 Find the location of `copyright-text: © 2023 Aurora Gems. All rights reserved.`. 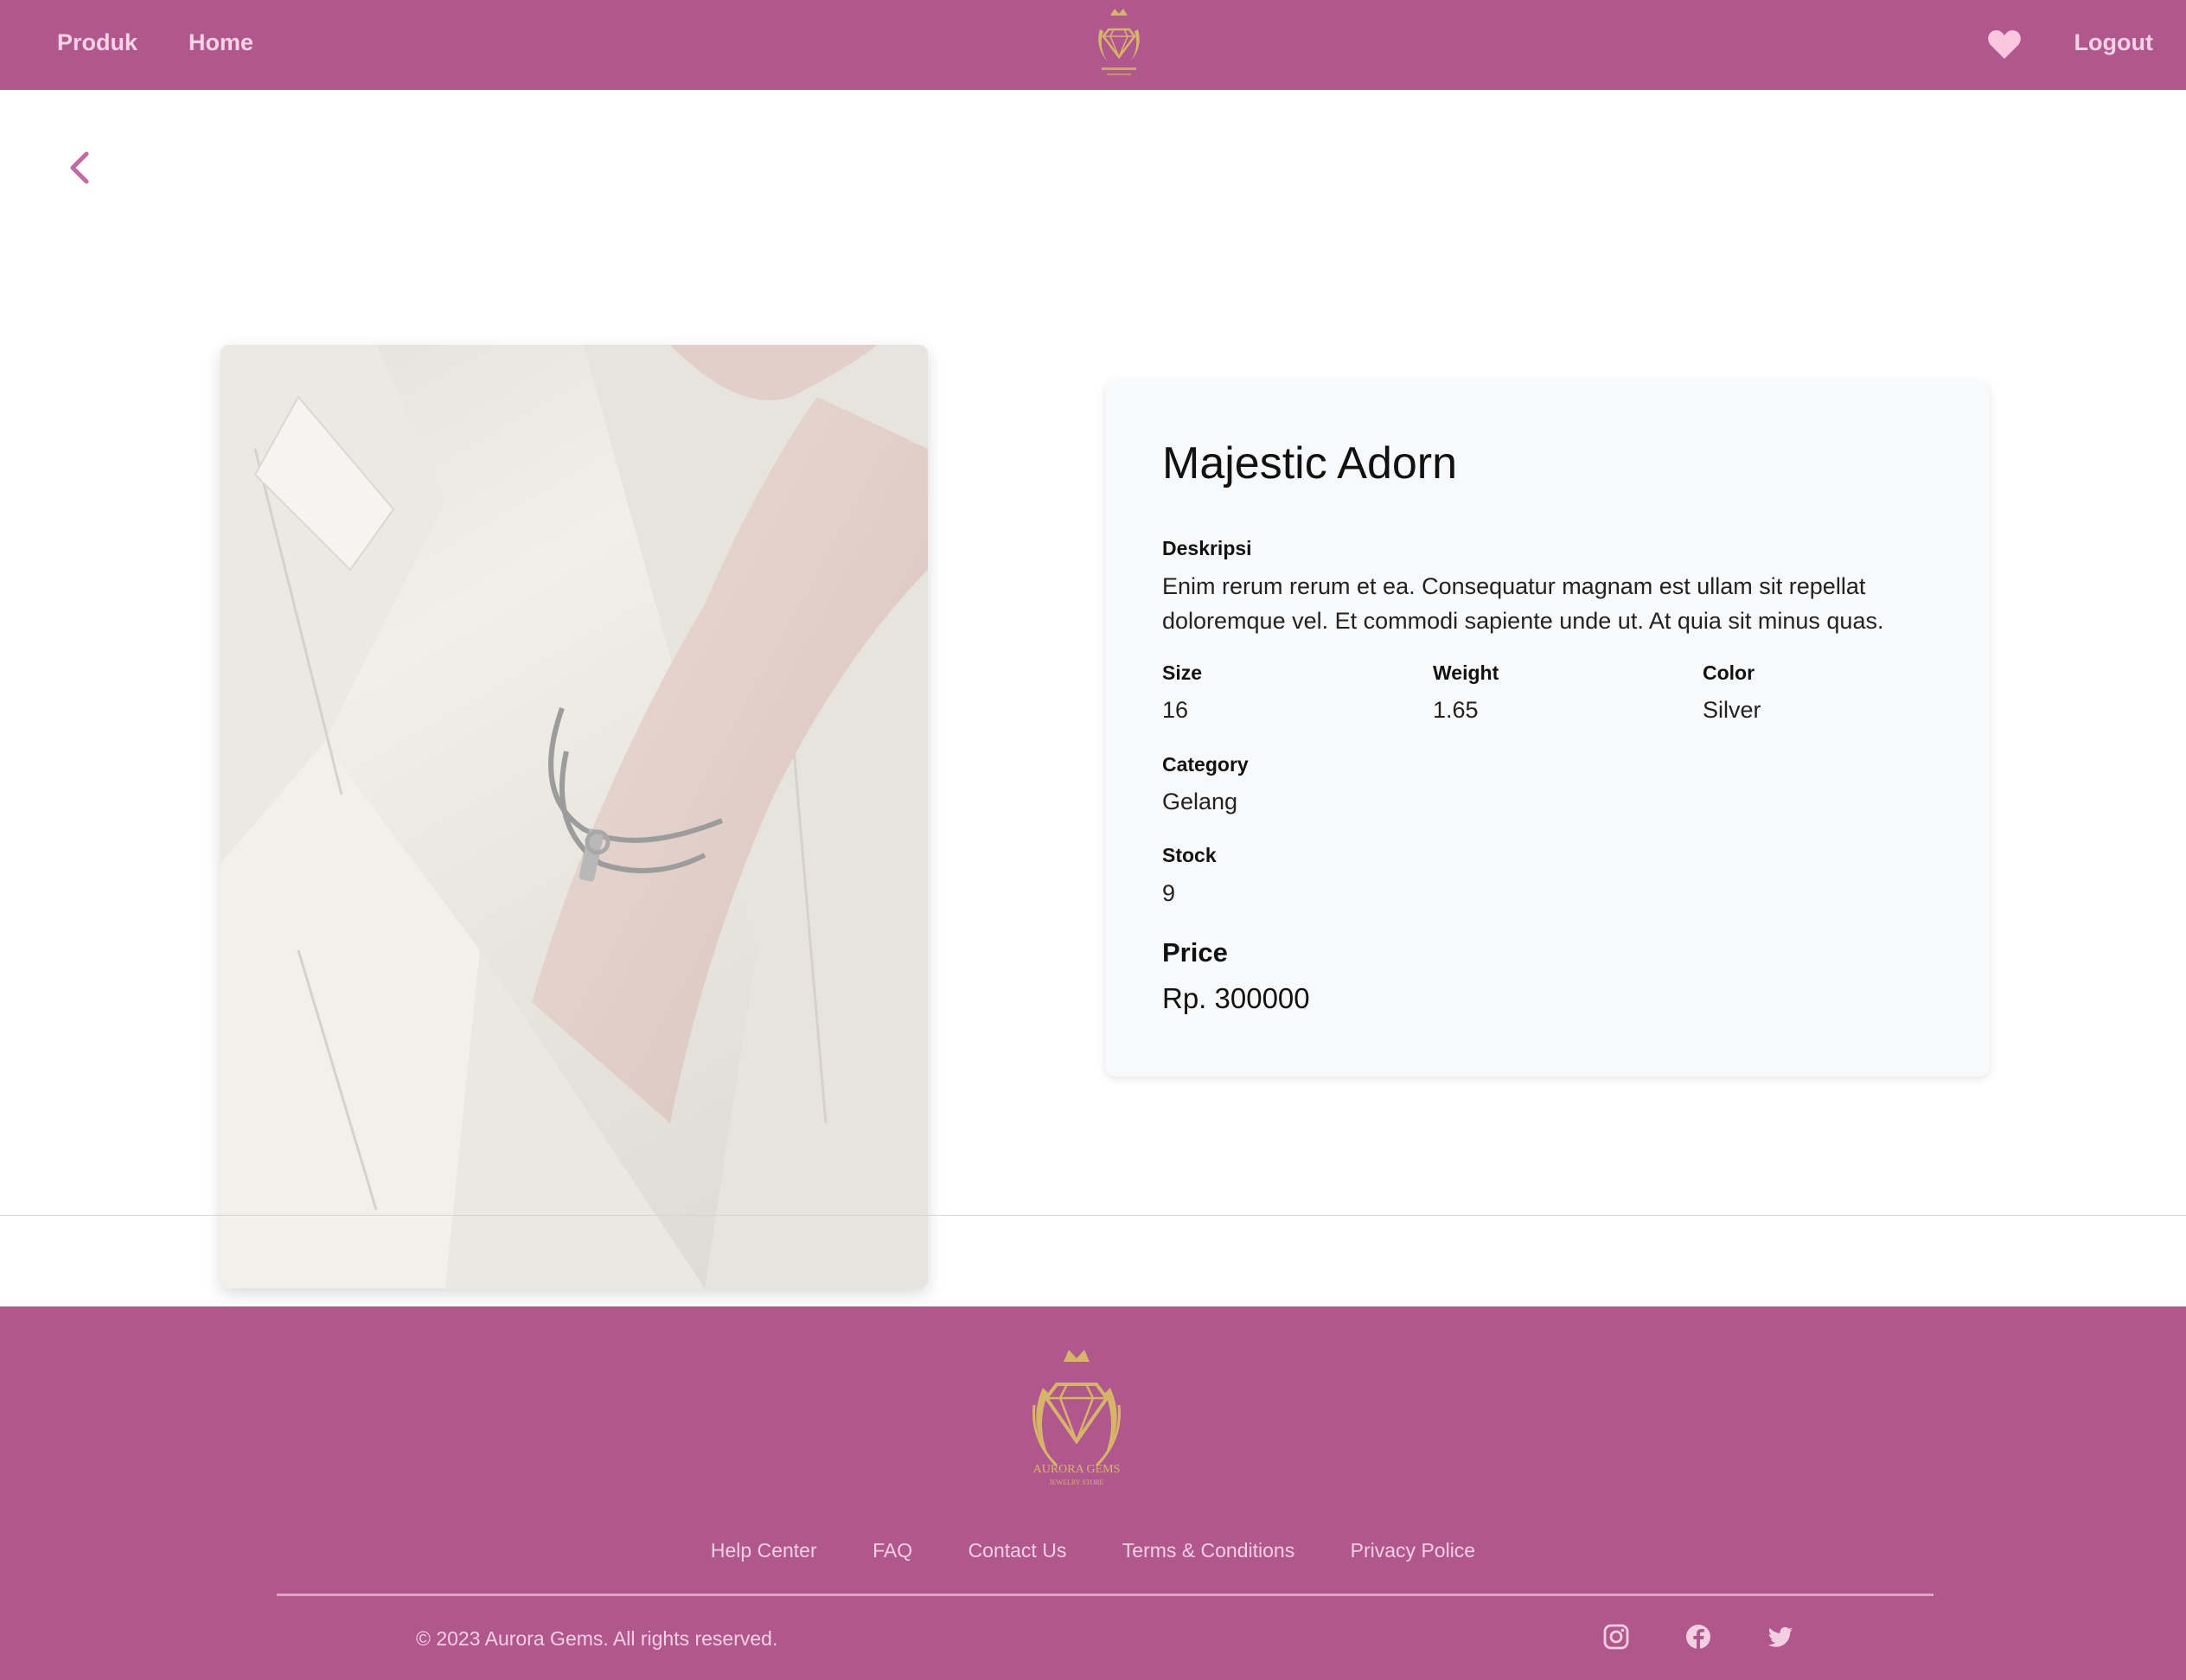

copyright-text: © 2023 Aurora Gems. All rights reserved. is located at coordinates (597, 1638).